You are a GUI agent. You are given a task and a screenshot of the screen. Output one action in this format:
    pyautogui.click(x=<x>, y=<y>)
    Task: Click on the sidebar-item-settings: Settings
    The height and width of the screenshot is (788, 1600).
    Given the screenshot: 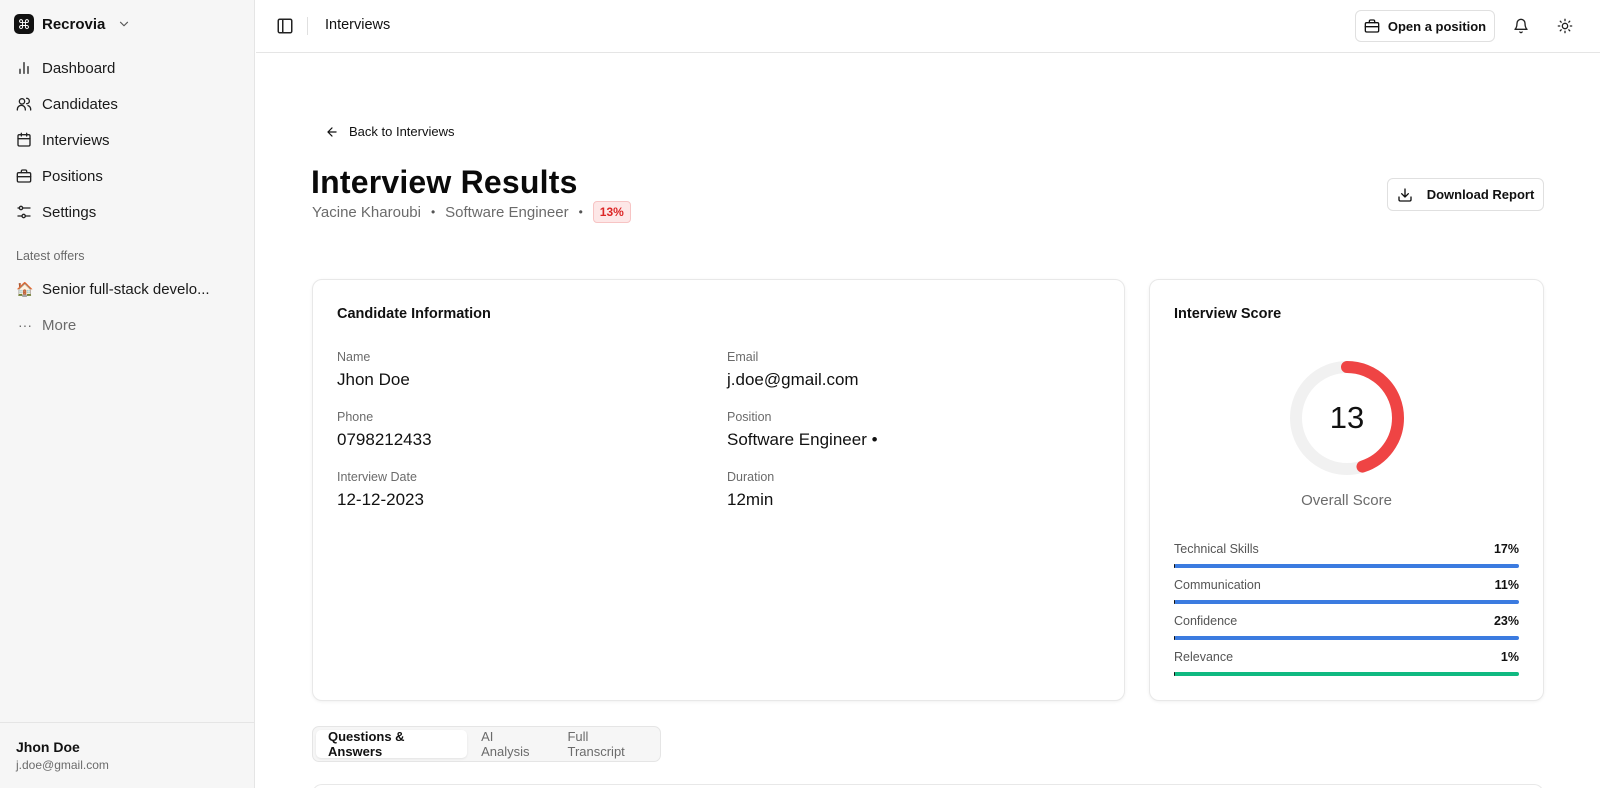 What is the action you would take?
    pyautogui.click(x=127, y=212)
    